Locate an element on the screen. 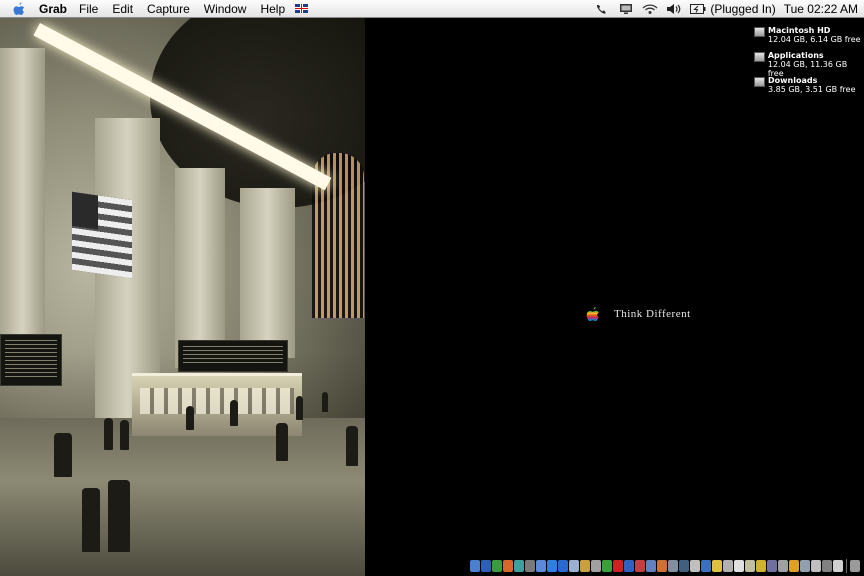 The image size is (864, 576). disk-downloads: Downloads 3.85 GB, 3.51 GB free is located at coordinates (805, 85).